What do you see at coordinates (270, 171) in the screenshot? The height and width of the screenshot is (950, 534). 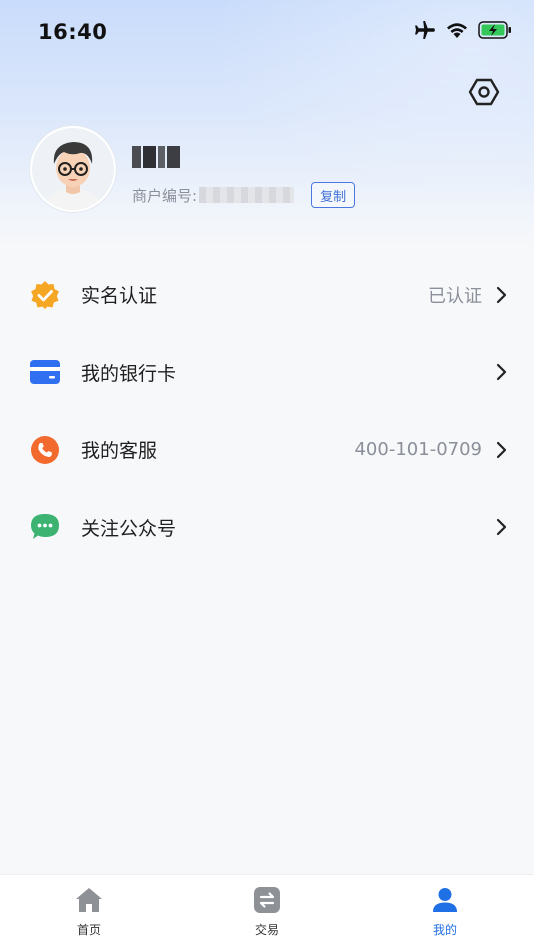 I see `profile-card: 商户编号: 复制` at bounding box center [270, 171].